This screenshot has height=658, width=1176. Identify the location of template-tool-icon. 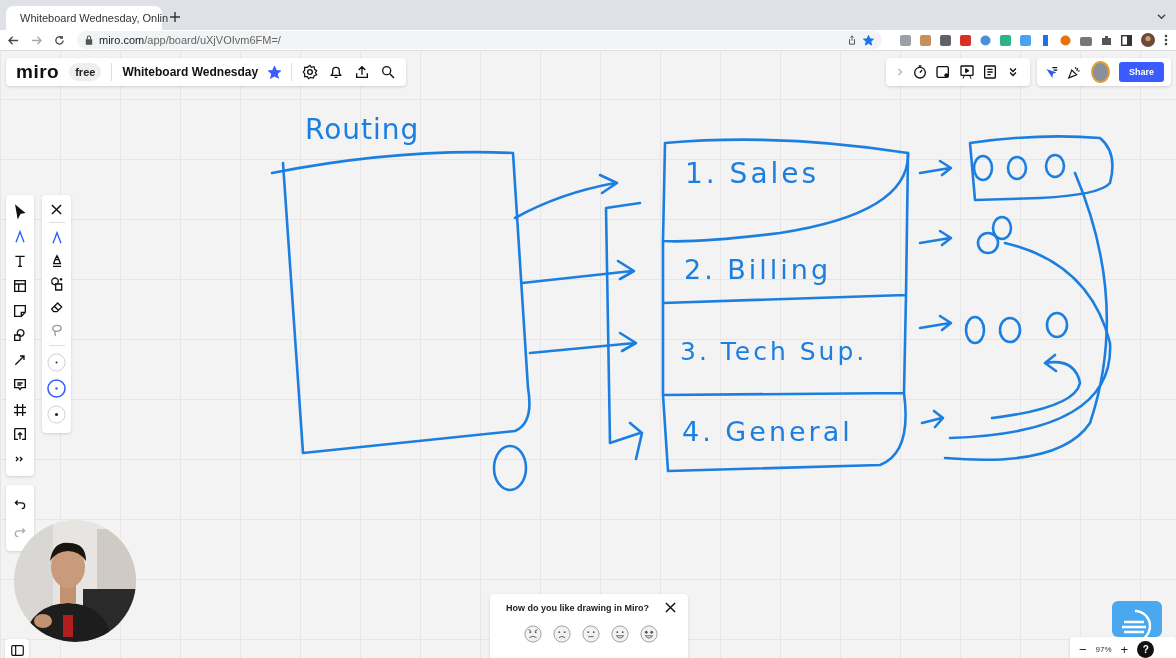
(20, 286).